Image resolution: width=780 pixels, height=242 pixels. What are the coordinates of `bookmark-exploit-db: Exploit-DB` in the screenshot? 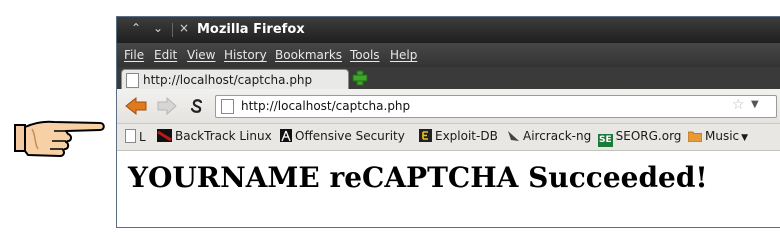 It's located at (458, 136).